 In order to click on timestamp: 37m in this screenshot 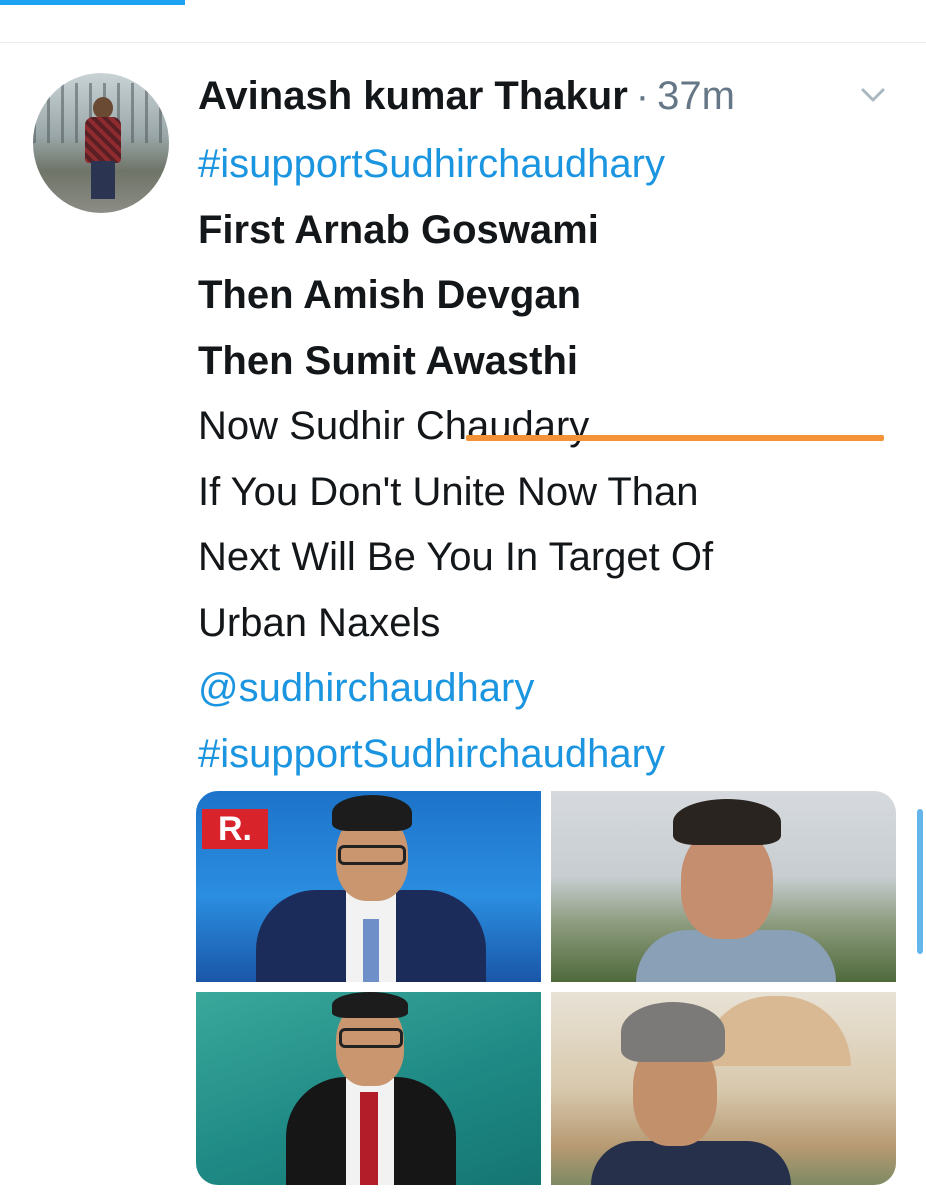, I will do `click(696, 96)`.